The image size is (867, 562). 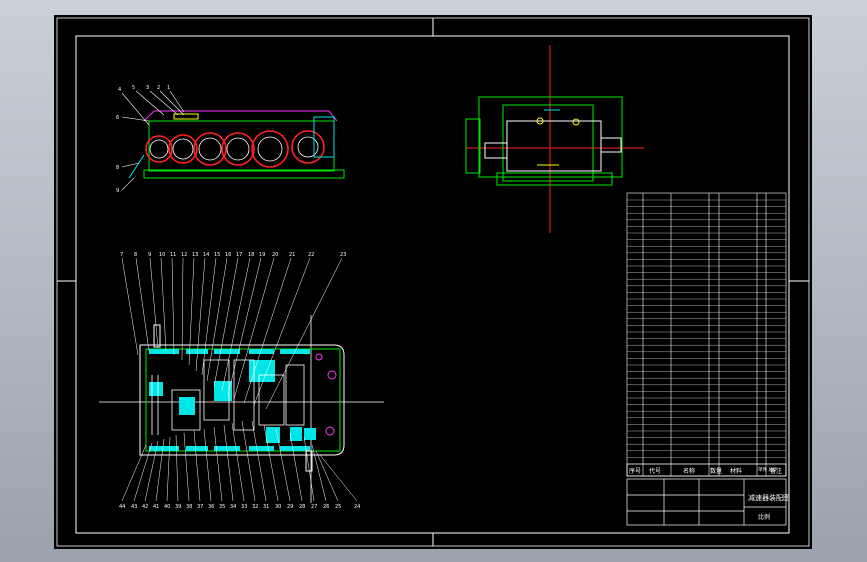 I want to click on leader-label: 22, so click(x=311, y=255).